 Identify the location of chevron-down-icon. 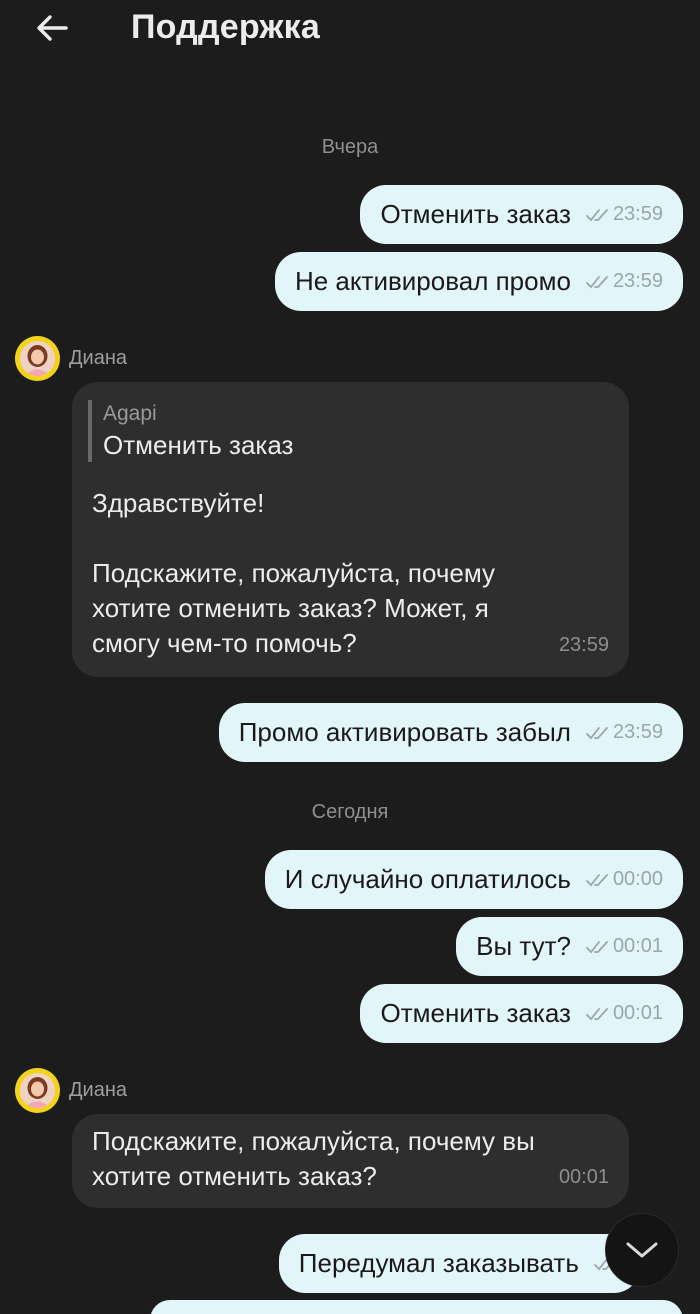
(642, 1250).